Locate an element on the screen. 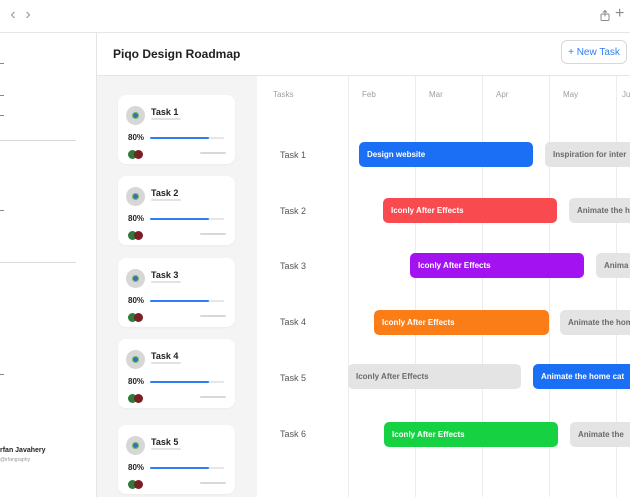 The image size is (630, 497). timeline-bar: Animate the h is located at coordinates (599, 210).